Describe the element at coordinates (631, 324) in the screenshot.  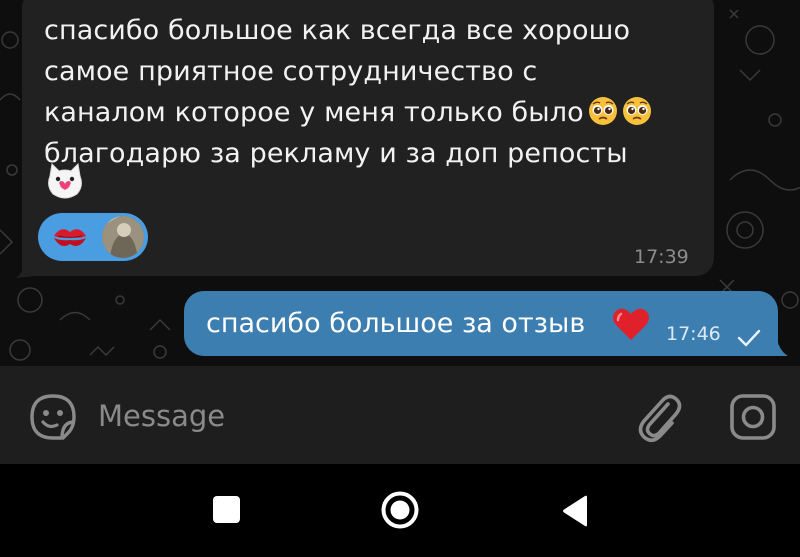
I see `red-heart-emoji-icon` at that location.